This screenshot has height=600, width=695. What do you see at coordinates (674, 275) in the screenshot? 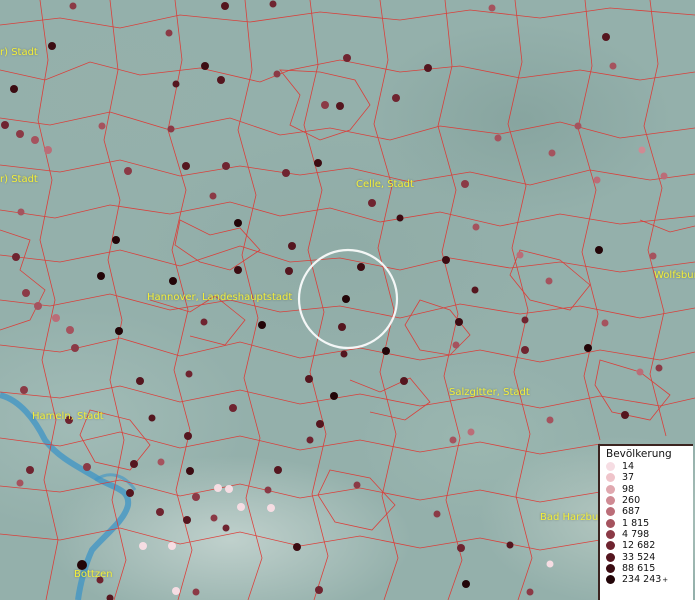
I see `city-label-wolfsburg: Wolfsbur` at bounding box center [674, 275].